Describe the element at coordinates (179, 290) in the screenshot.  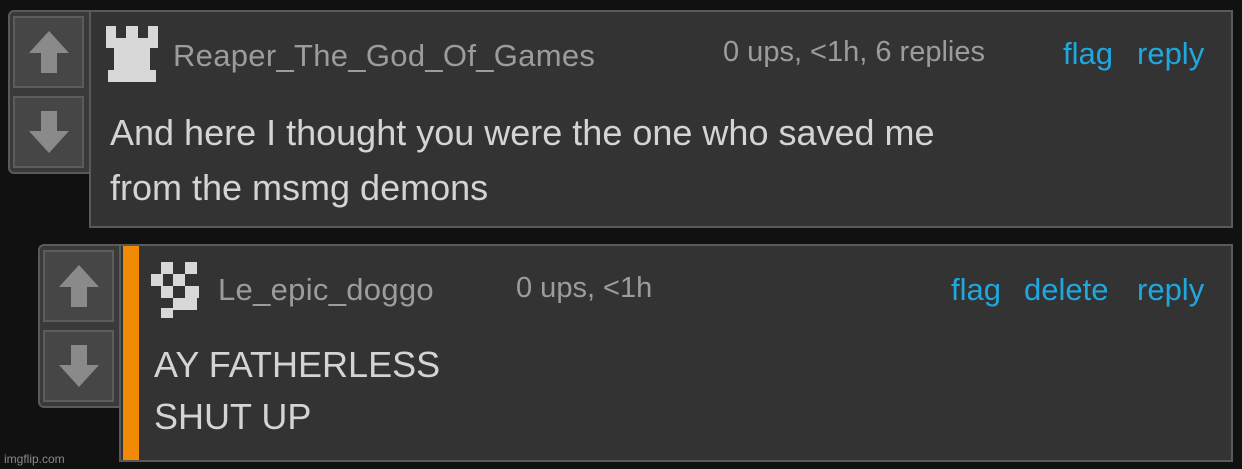
I see `pixel-pattern-icon` at that location.